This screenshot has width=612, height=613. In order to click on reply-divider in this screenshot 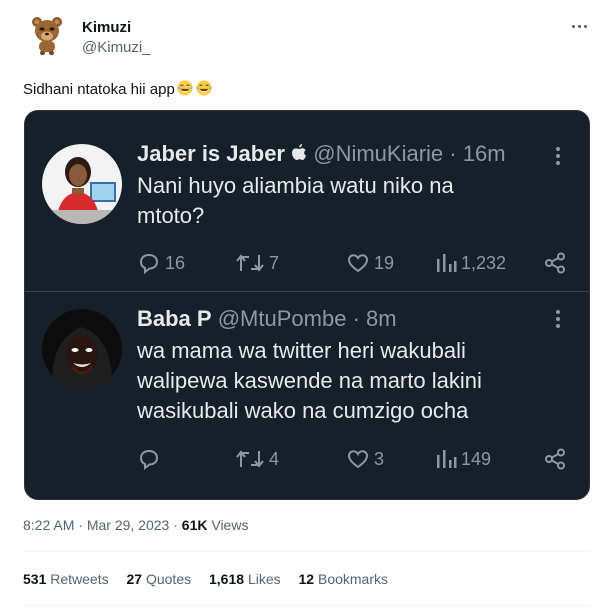, I will do `click(307, 291)`.